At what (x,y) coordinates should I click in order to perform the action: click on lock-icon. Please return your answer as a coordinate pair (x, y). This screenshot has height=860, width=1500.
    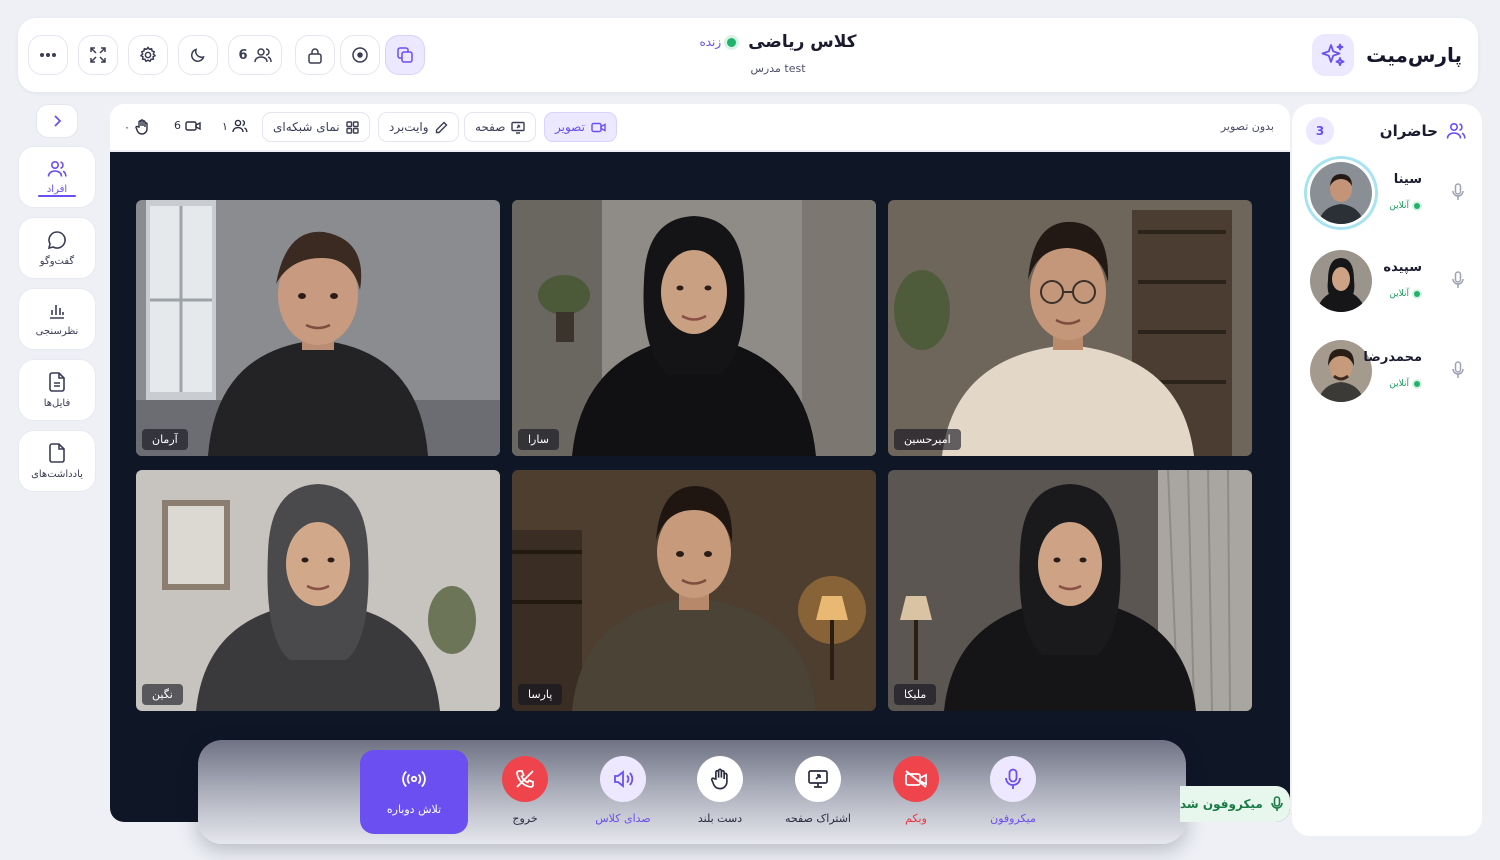
    Looking at the image, I should click on (315, 55).